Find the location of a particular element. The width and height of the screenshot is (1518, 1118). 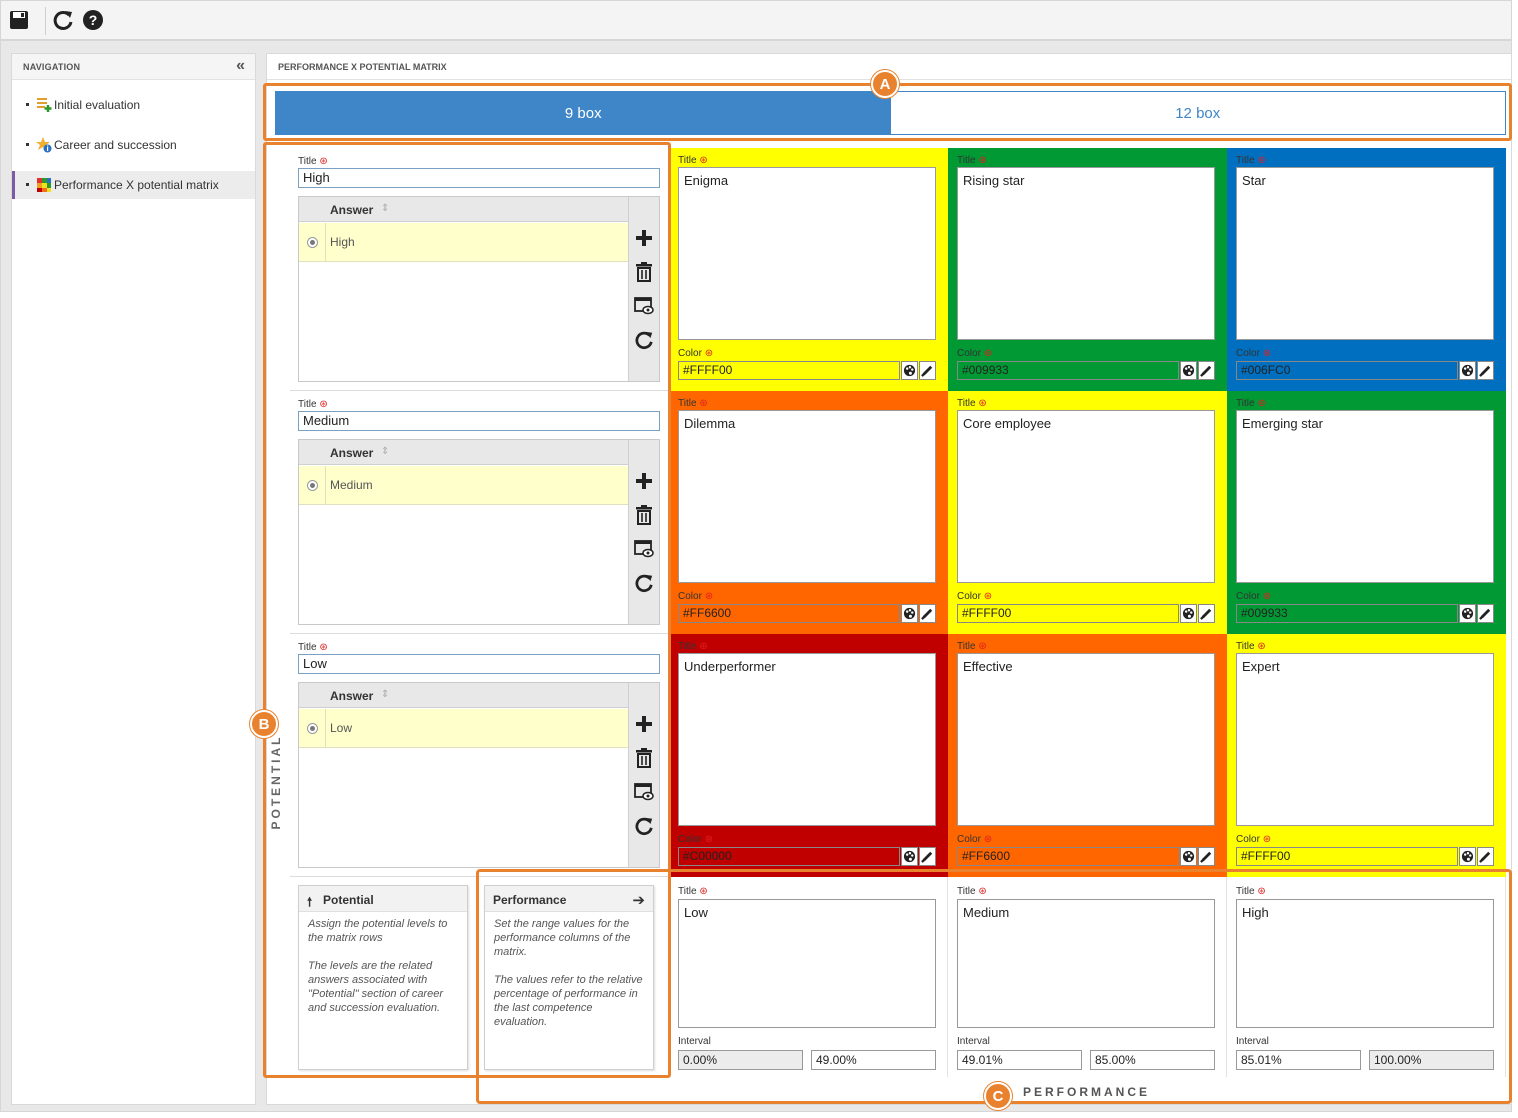

star-info-icon is located at coordinates (44, 145).